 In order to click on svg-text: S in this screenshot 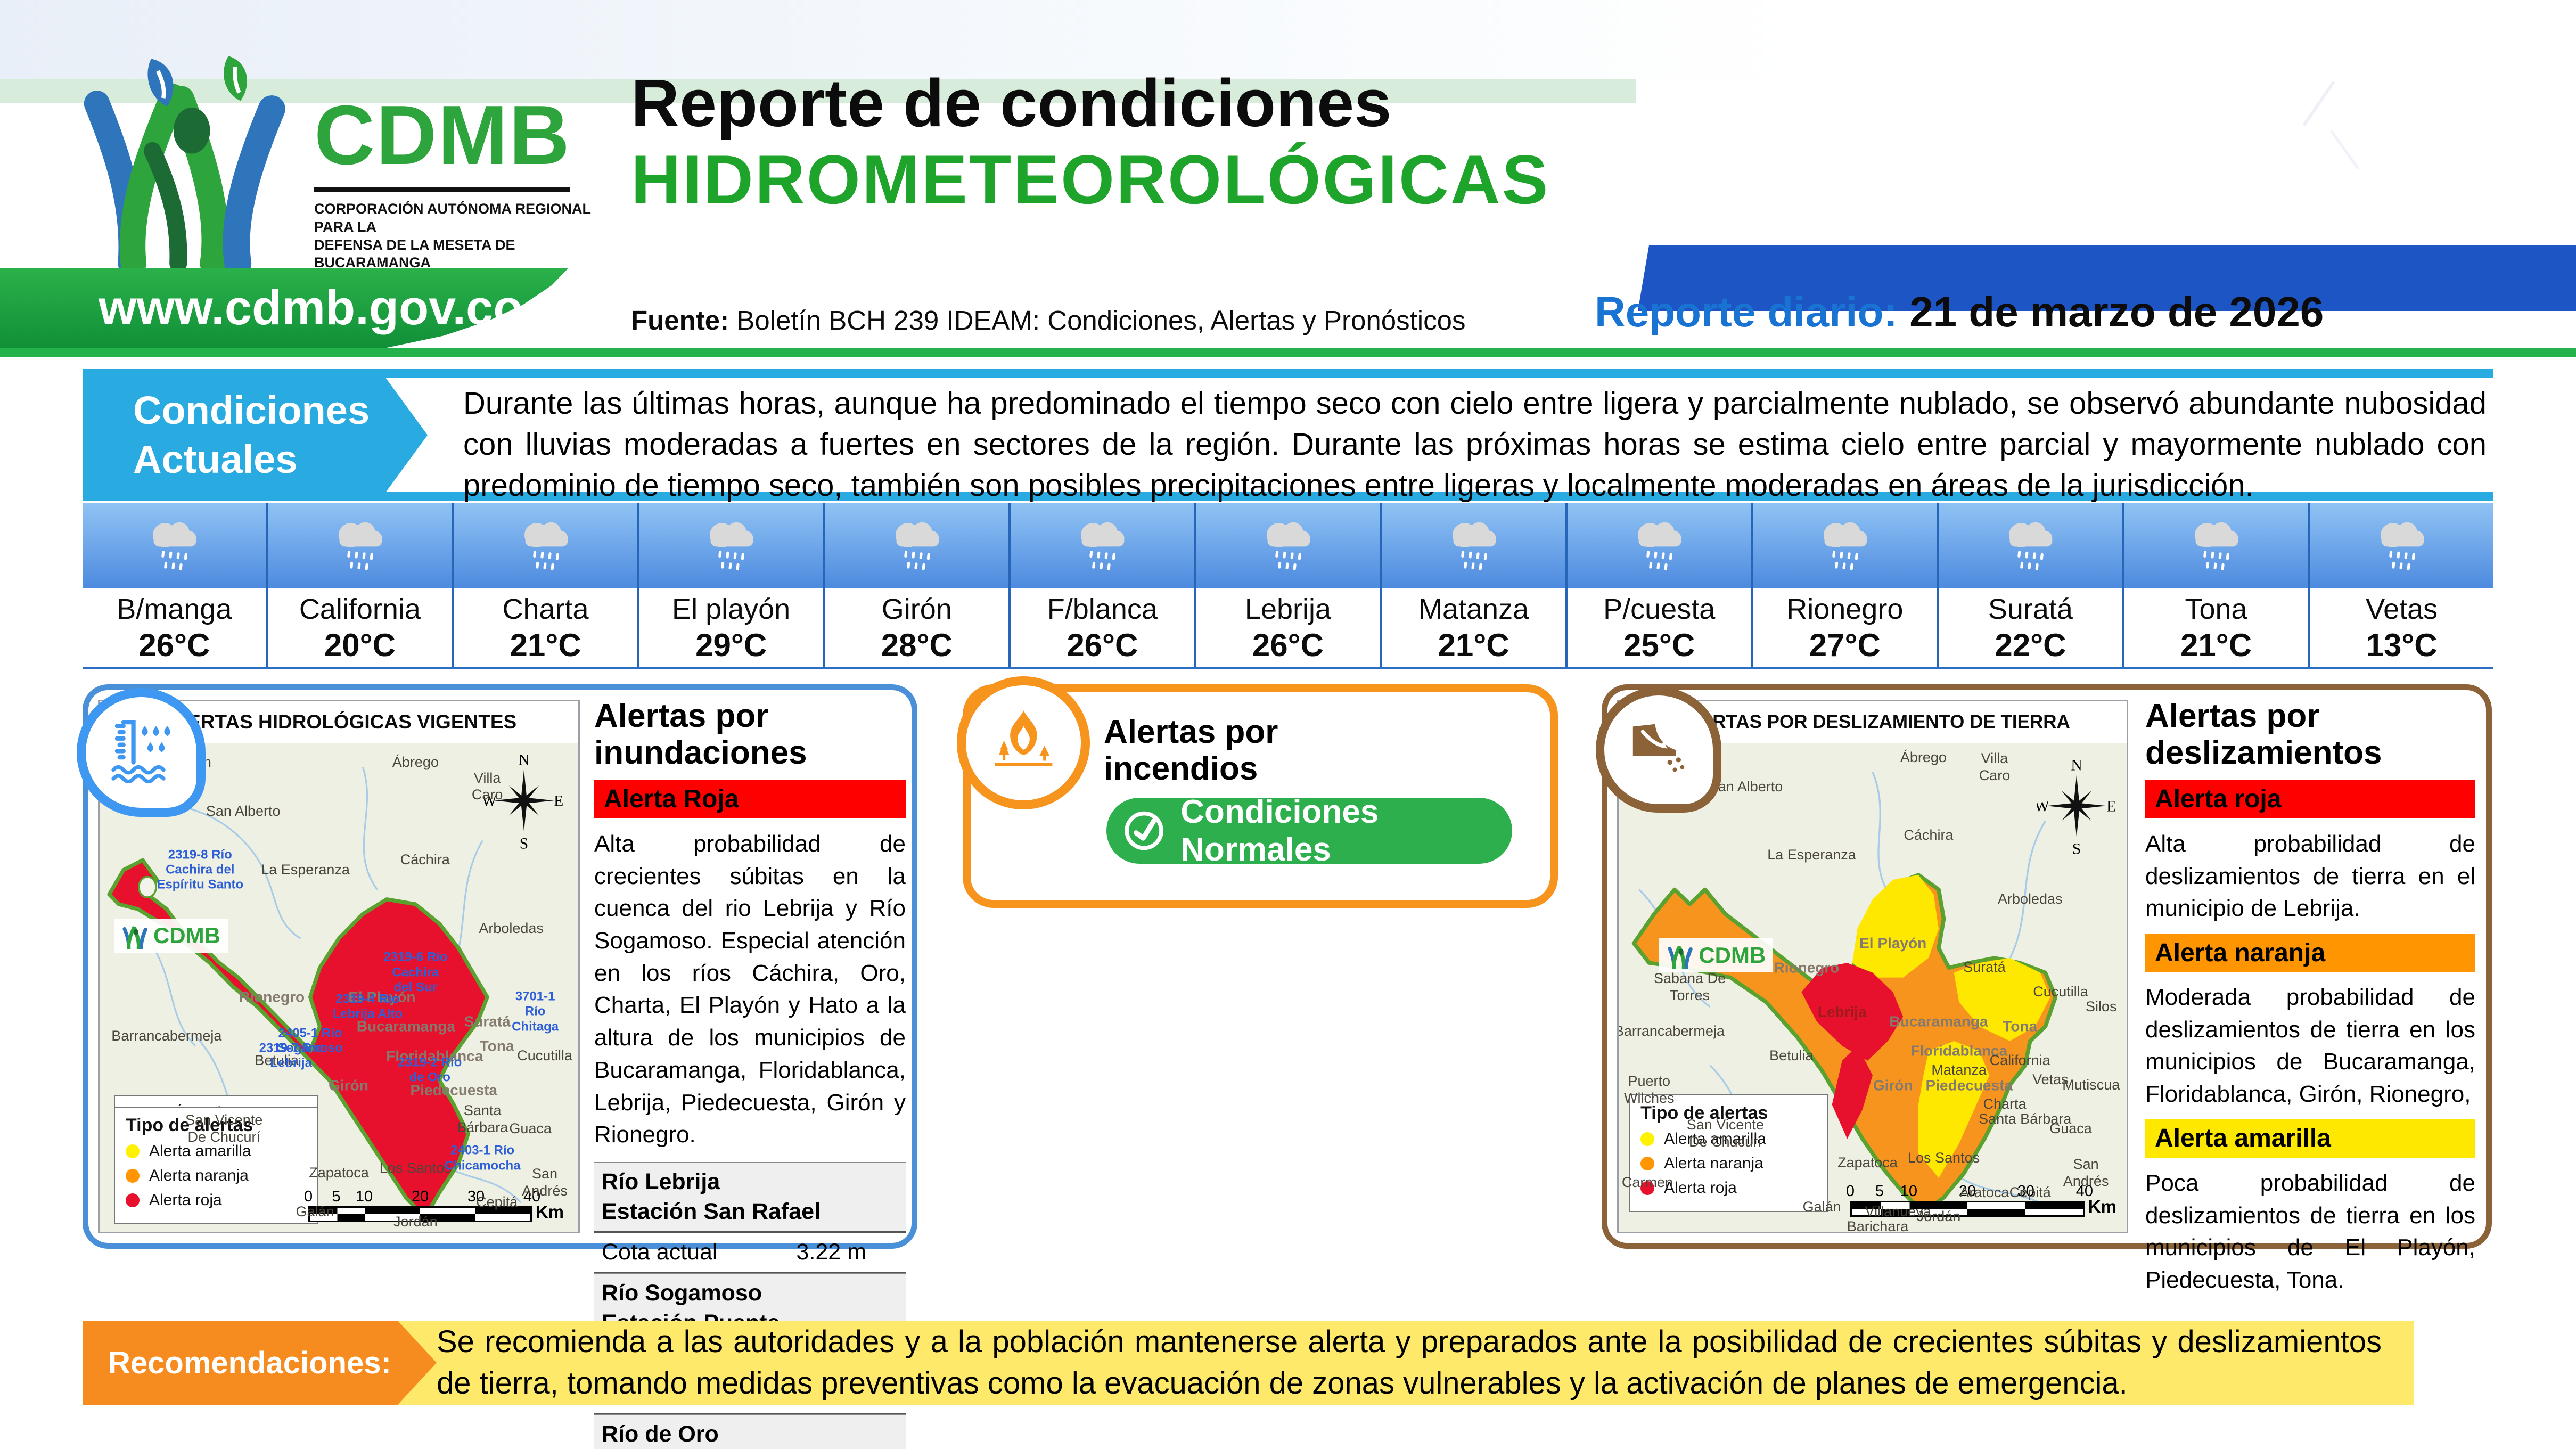, I will do `click(2076, 848)`.